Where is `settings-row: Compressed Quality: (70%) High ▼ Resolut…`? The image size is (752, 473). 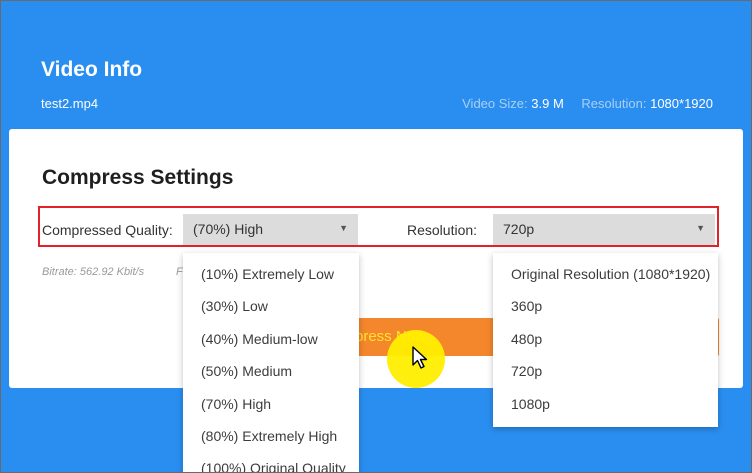
settings-row: Compressed Quality: (70%) High ▼ Resolut… is located at coordinates (378, 226).